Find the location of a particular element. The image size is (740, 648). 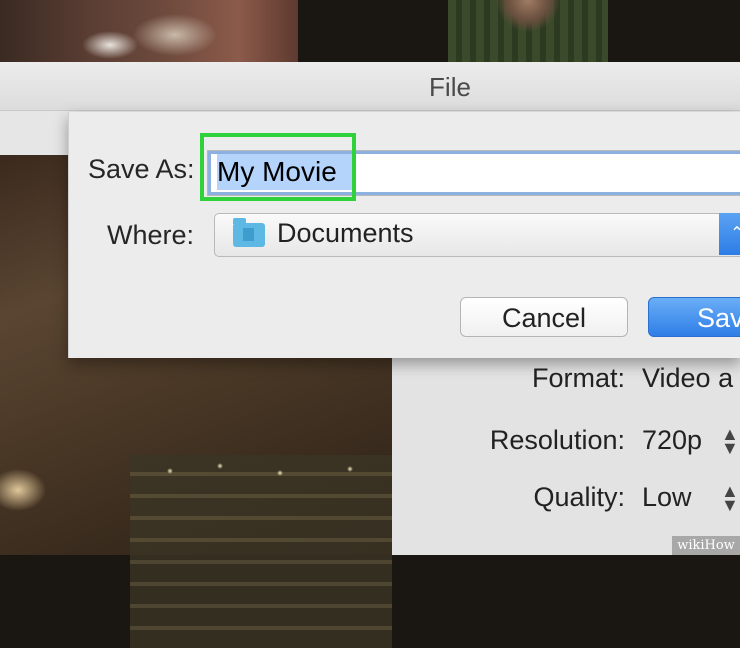

window-titlebar: File is located at coordinates (370, 86).